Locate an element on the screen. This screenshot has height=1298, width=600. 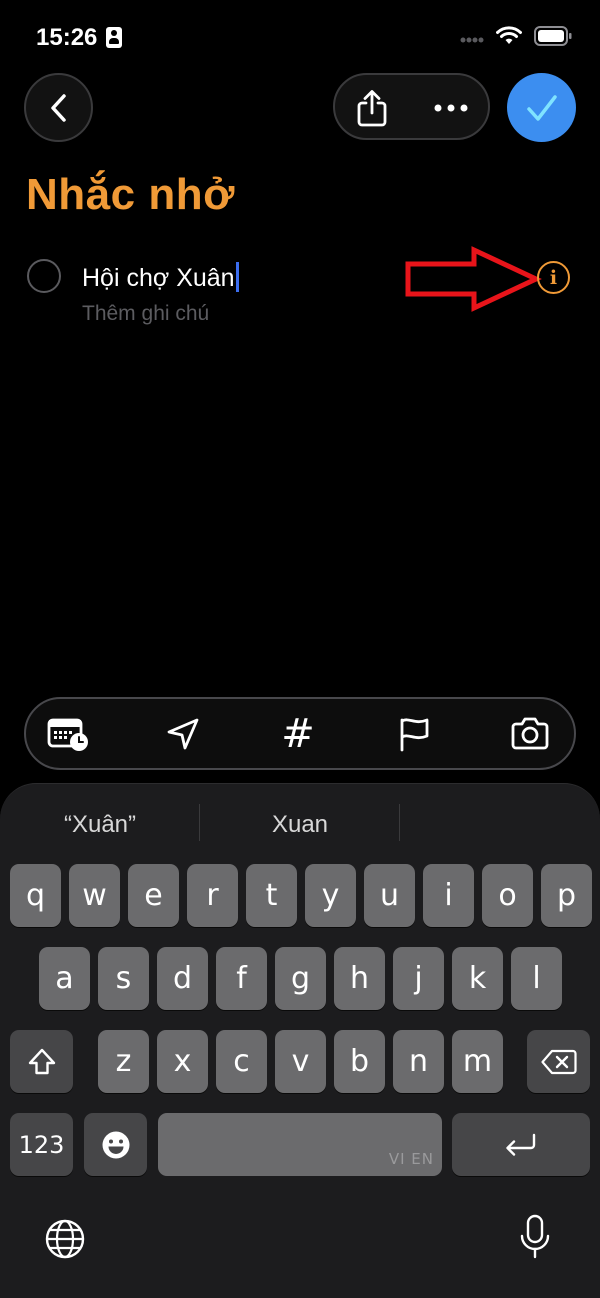
battery-icon is located at coordinates (553, 36).